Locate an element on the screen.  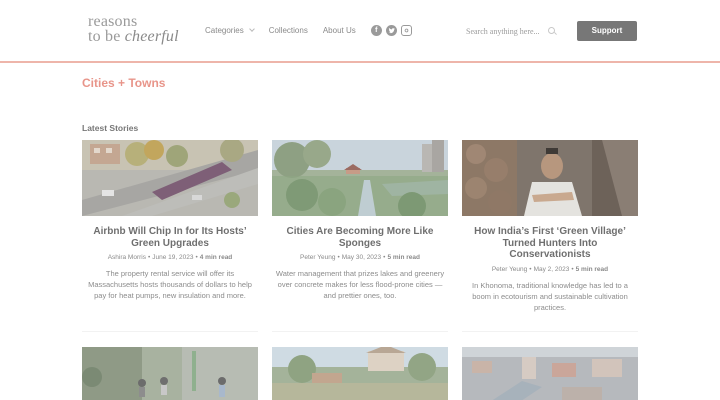
site-logo: reasons to be cheerful is located at coordinates (139, 30).